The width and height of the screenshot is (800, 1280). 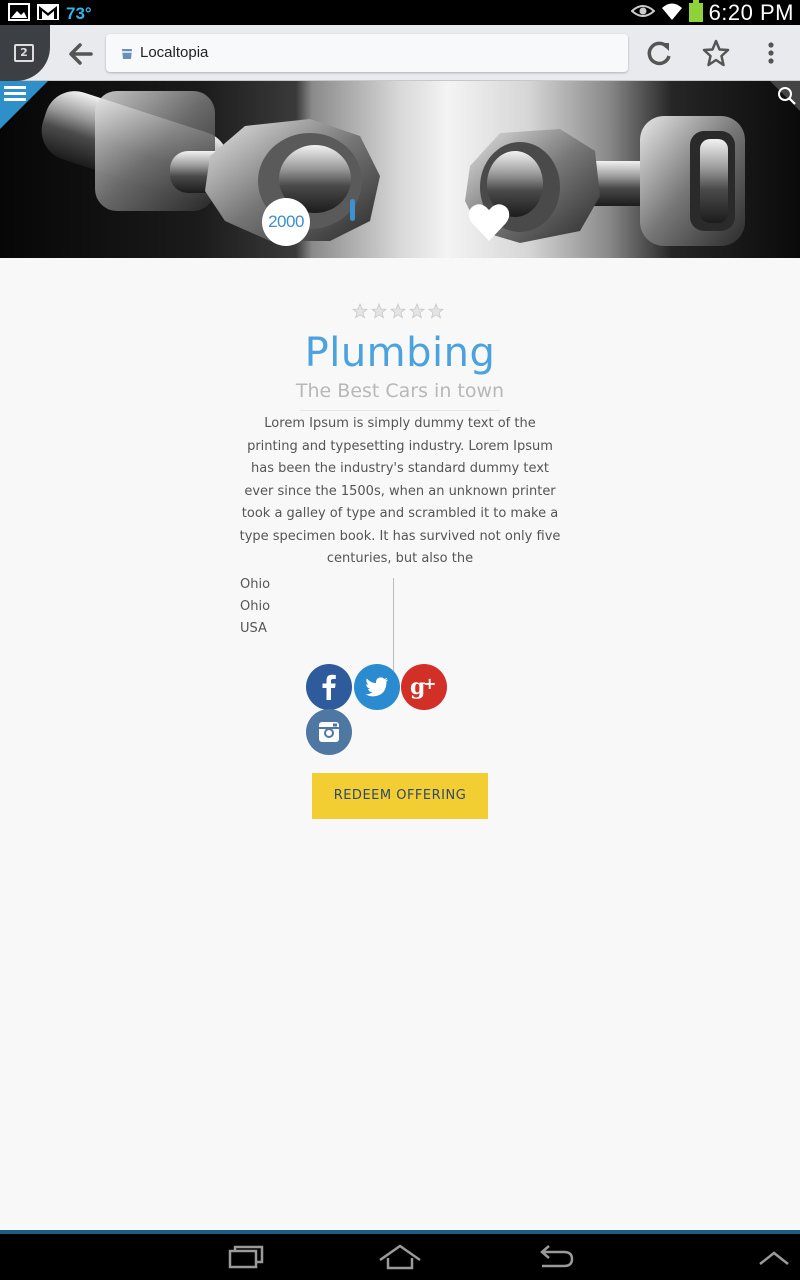 I want to click on recent-apps-icon, so click(x=246, y=1257).